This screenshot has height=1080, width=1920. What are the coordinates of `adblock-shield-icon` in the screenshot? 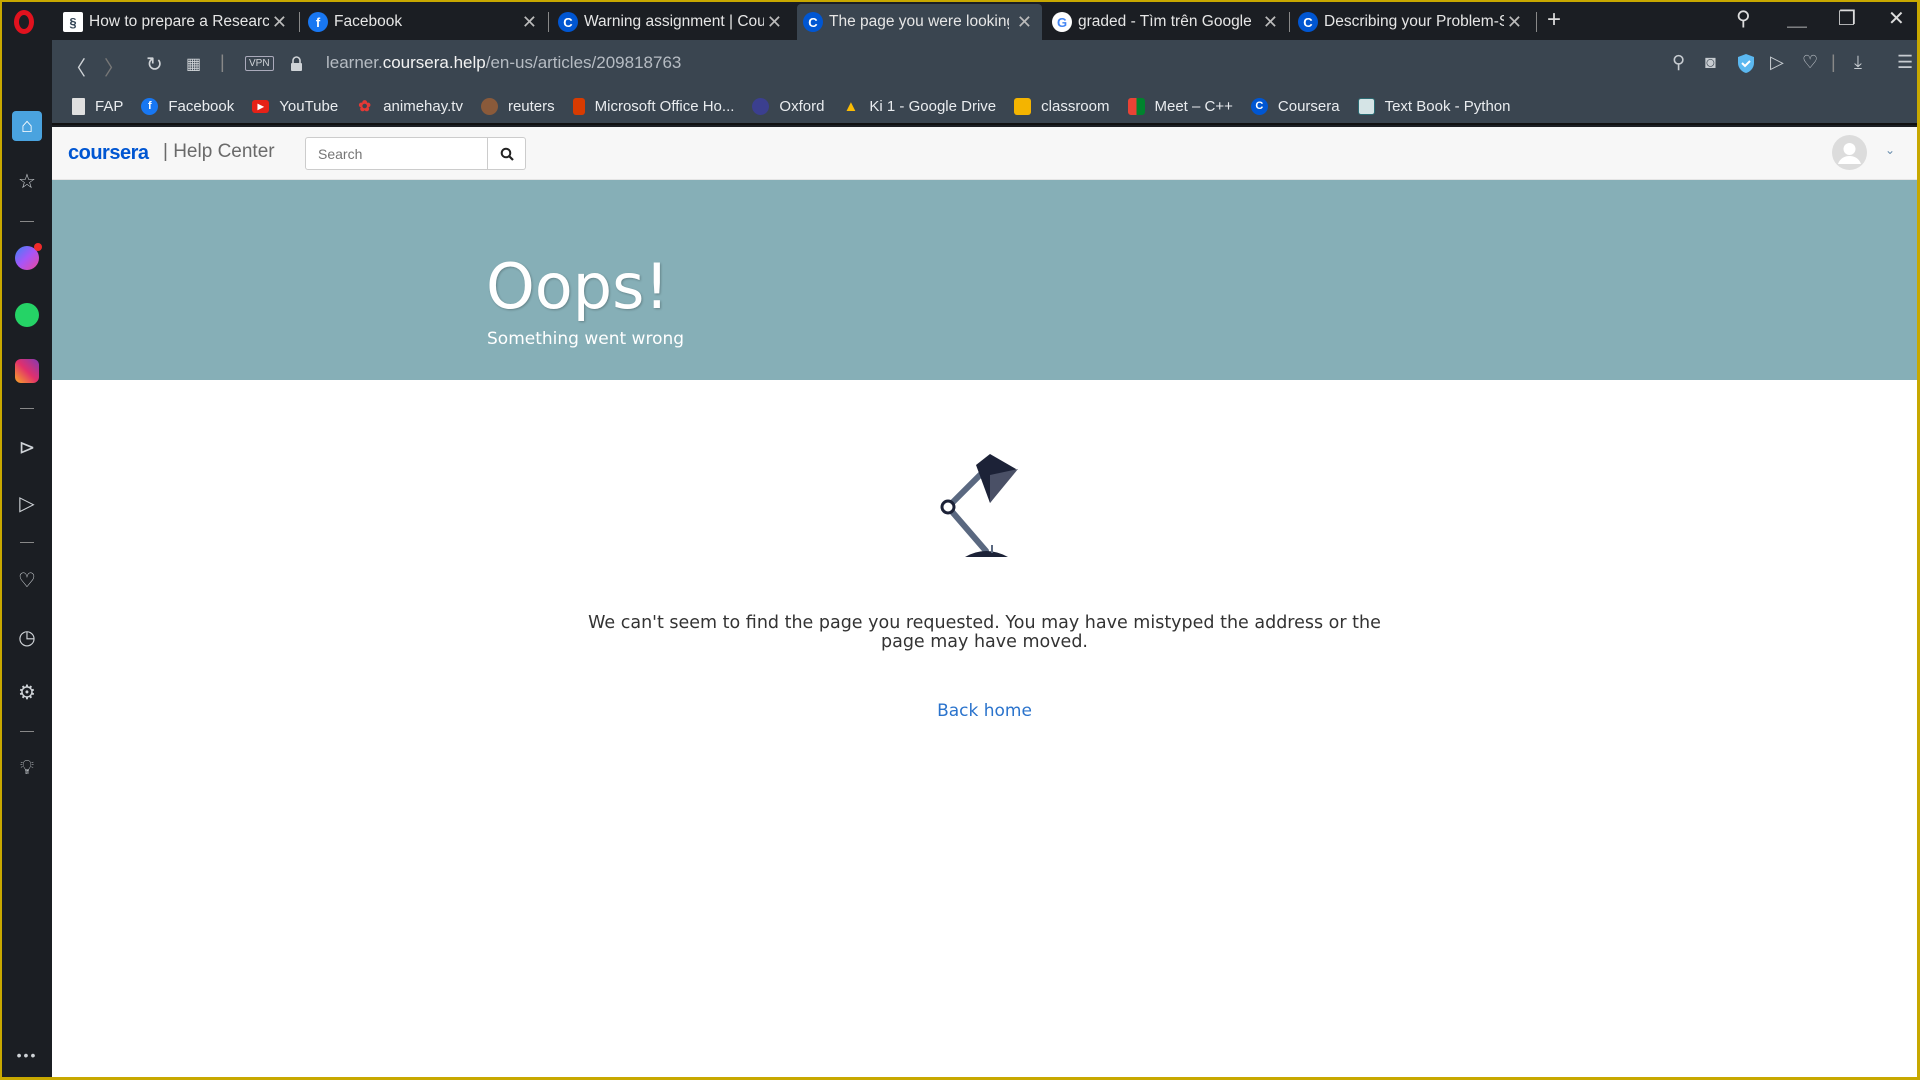 It's located at (1746, 63).